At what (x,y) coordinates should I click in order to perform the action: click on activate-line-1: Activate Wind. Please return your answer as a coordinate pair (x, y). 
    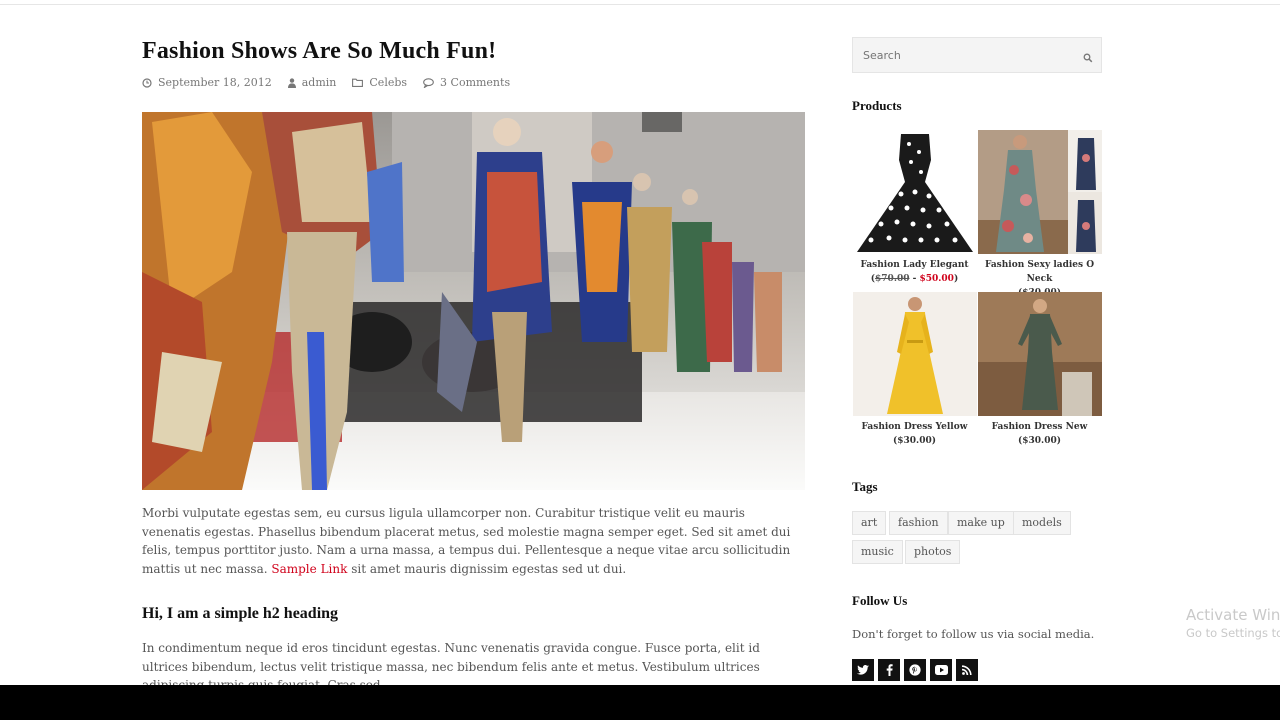
    Looking at the image, I should click on (1233, 615).